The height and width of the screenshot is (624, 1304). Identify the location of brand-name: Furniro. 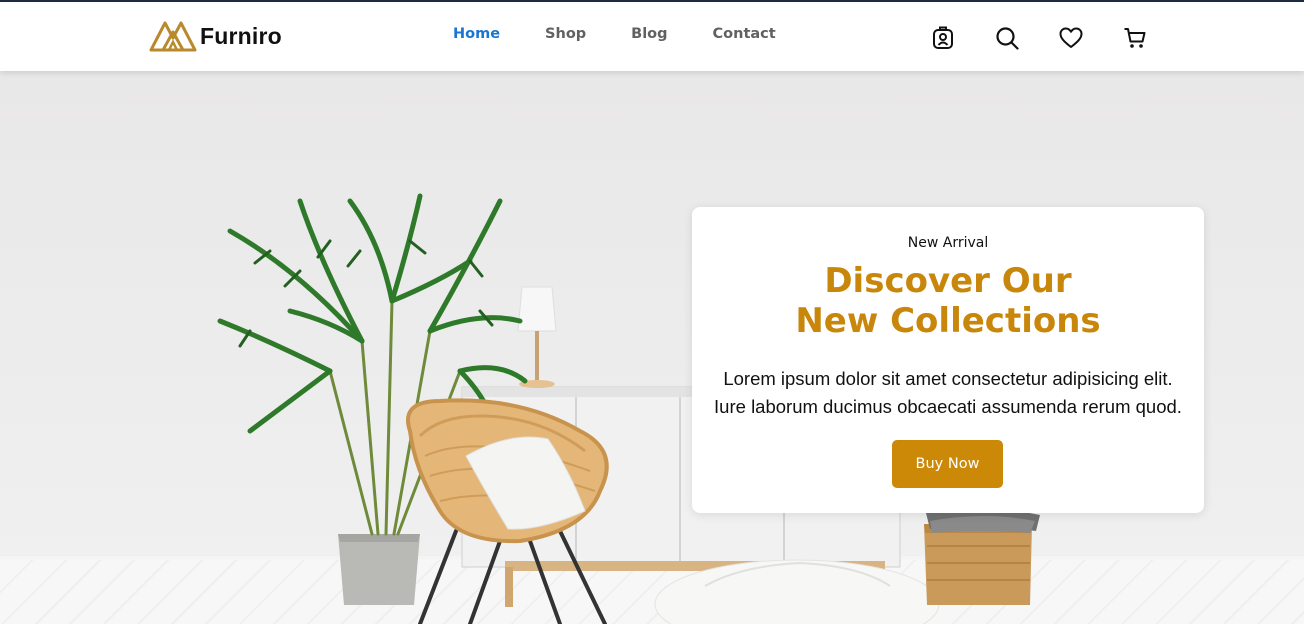
(241, 35).